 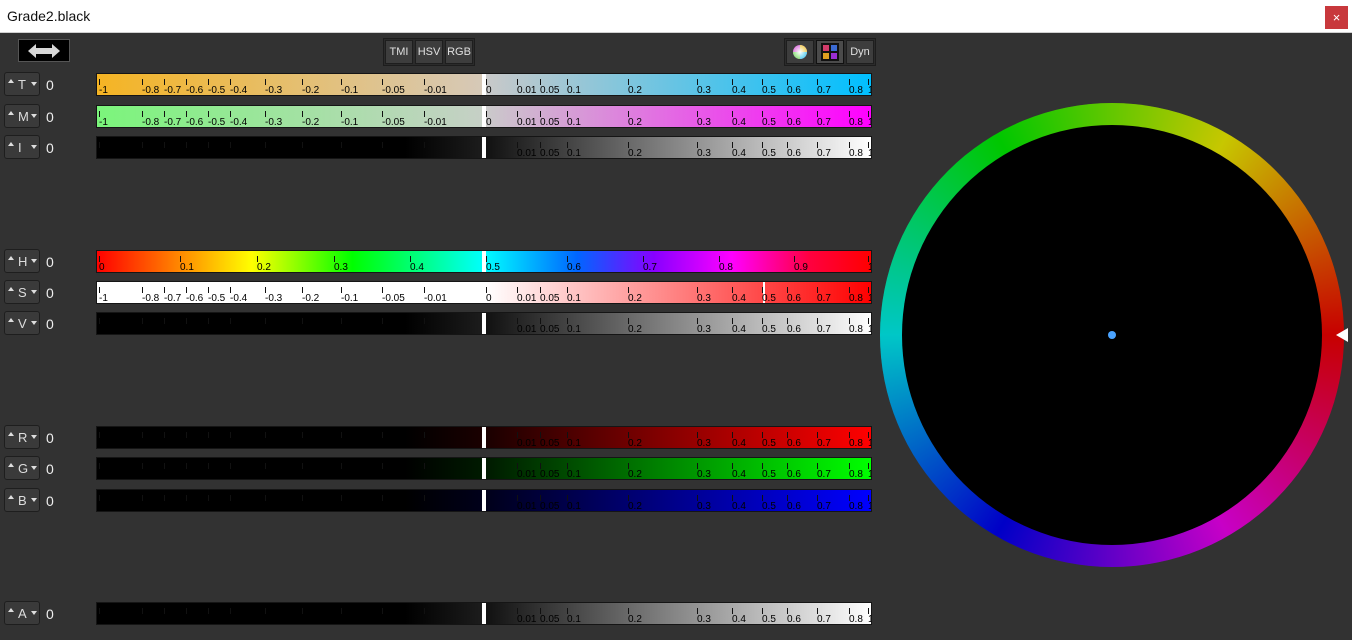 What do you see at coordinates (1336, 17) in the screenshot?
I see `close-button: ×` at bounding box center [1336, 17].